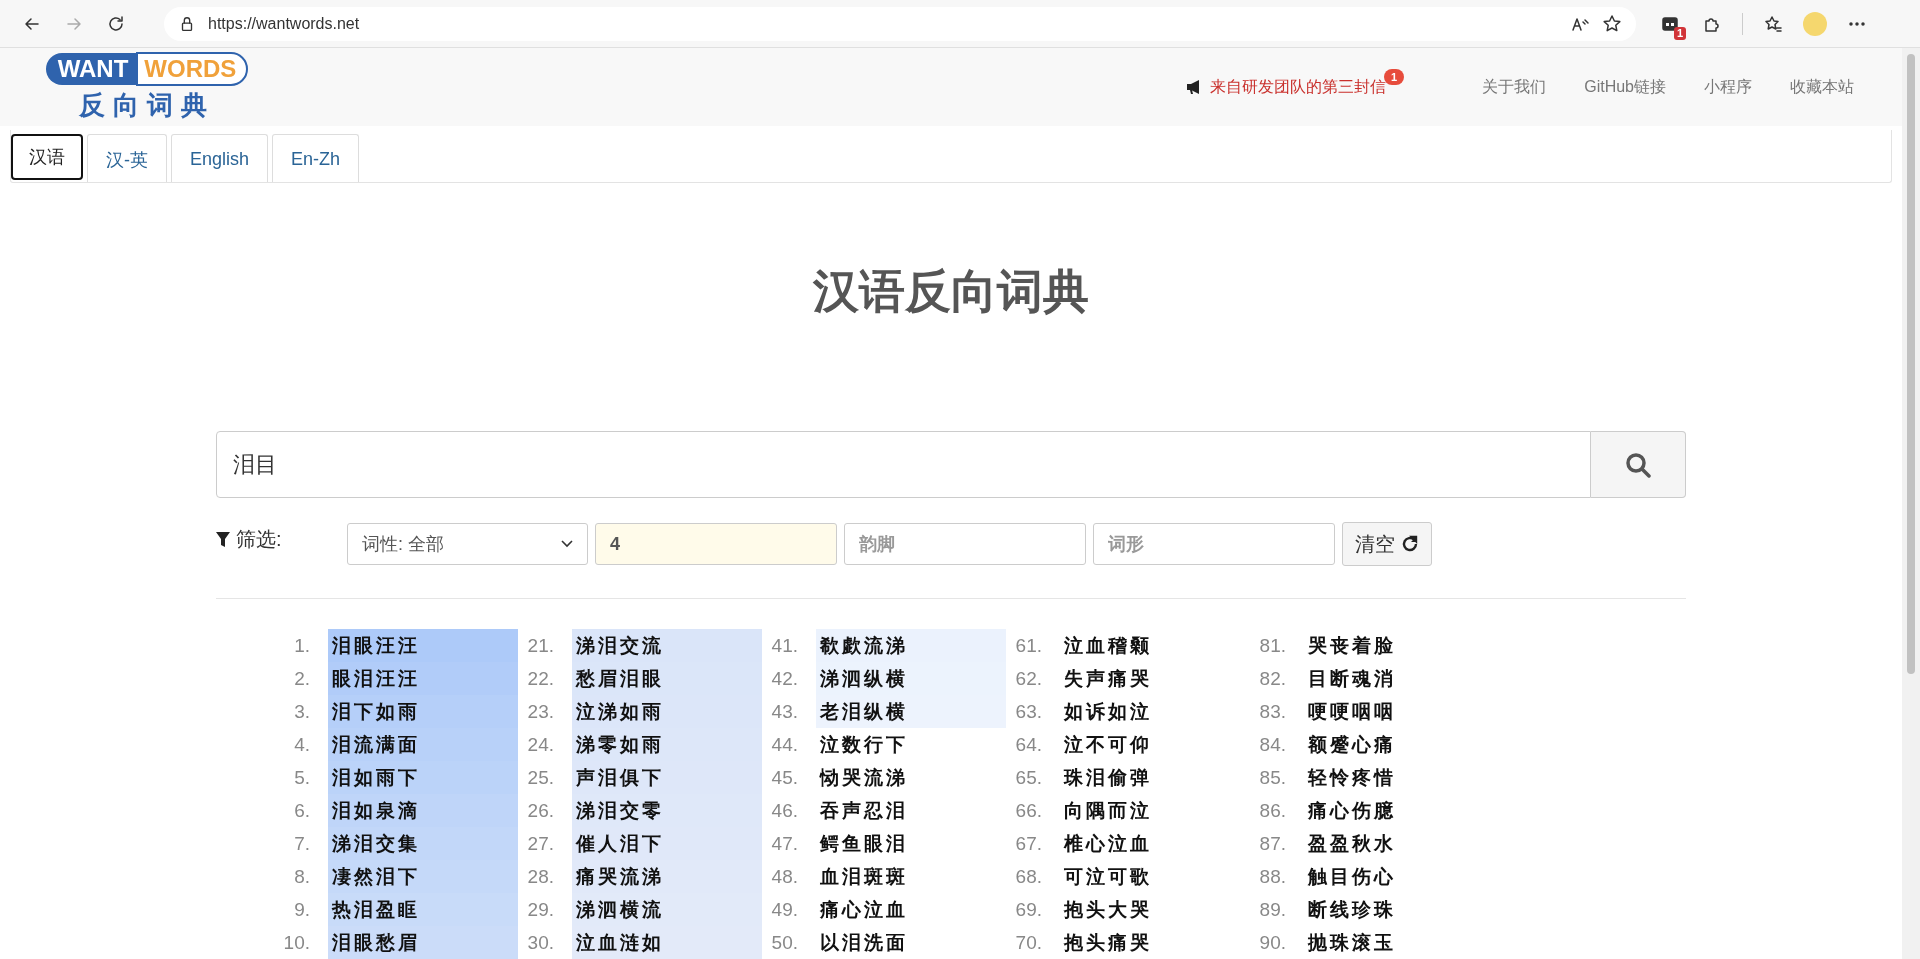 The image size is (1920, 959). Describe the element at coordinates (900, 23) in the screenshot. I see `address-bar: https://wantwords.net` at that location.